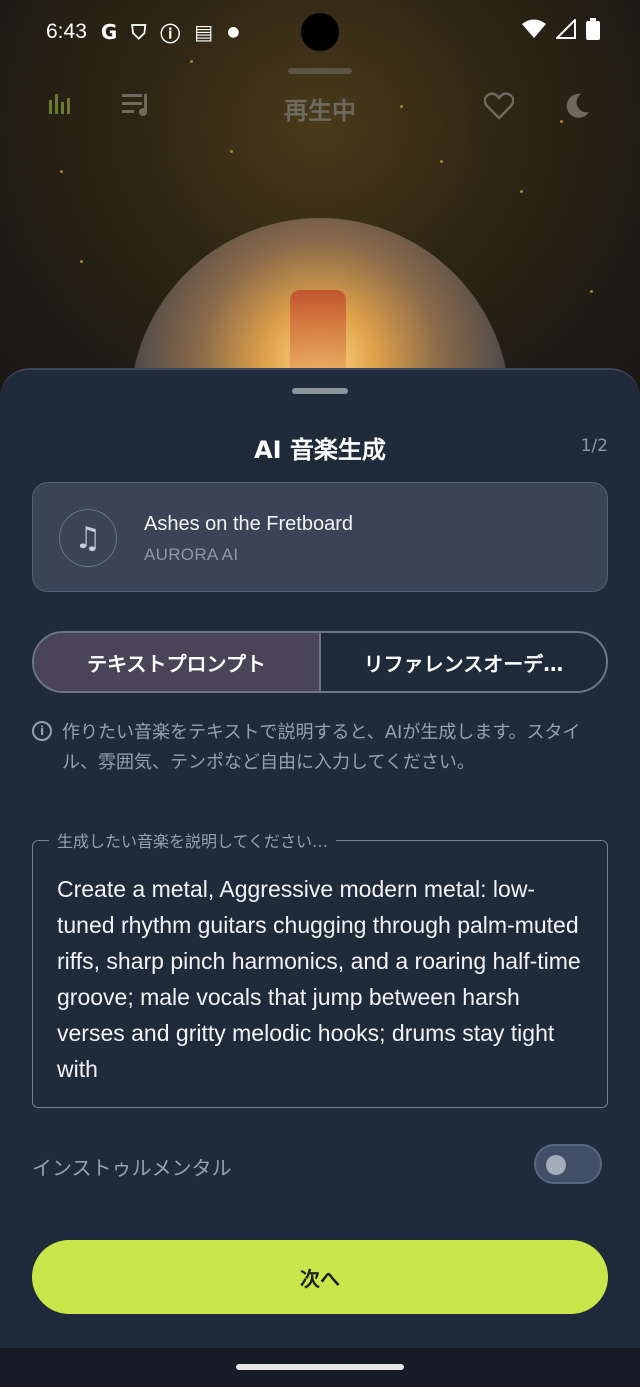 Image resolution: width=640 pixels, height=1387 pixels. What do you see at coordinates (320, 537) in the screenshot?
I see `selected-song-card: ♫ Ashes on the Fretboard AURORA AI` at bounding box center [320, 537].